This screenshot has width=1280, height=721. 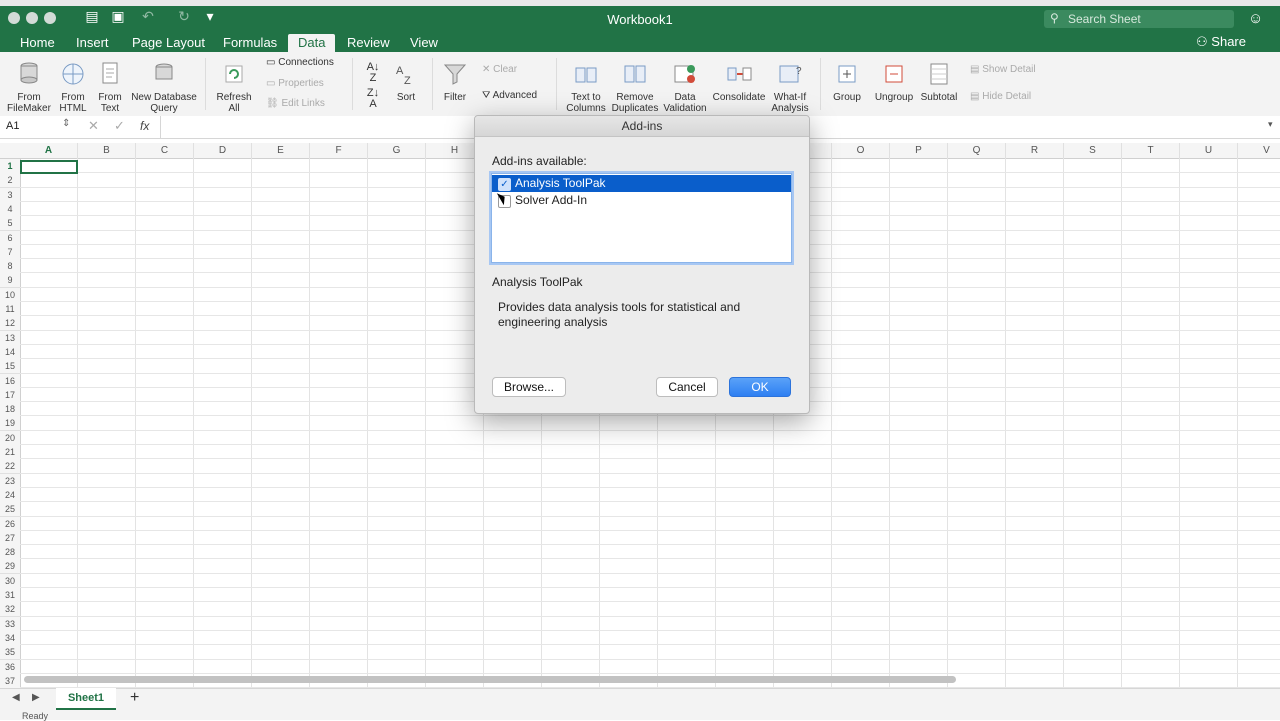 What do you see at coordinates (760, 387) in the screenshot?
I see `ok-button: OK` at bounding box center [760, 387].